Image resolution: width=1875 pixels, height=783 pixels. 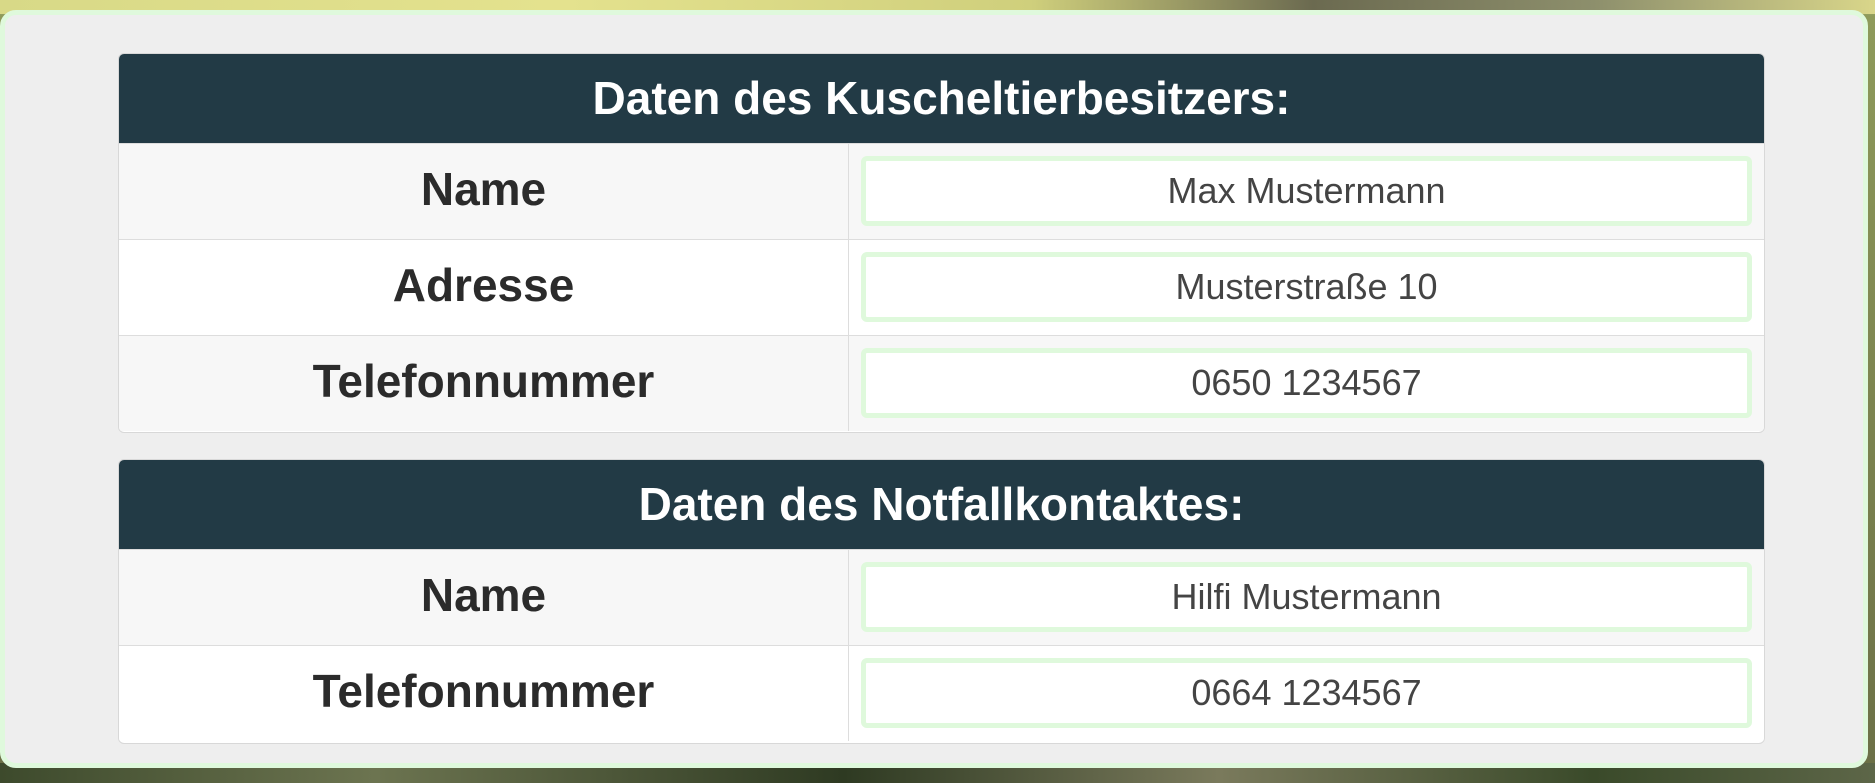 I want to click on table-row: Name Hilfi Mustermann, so click(x=941, y=597).